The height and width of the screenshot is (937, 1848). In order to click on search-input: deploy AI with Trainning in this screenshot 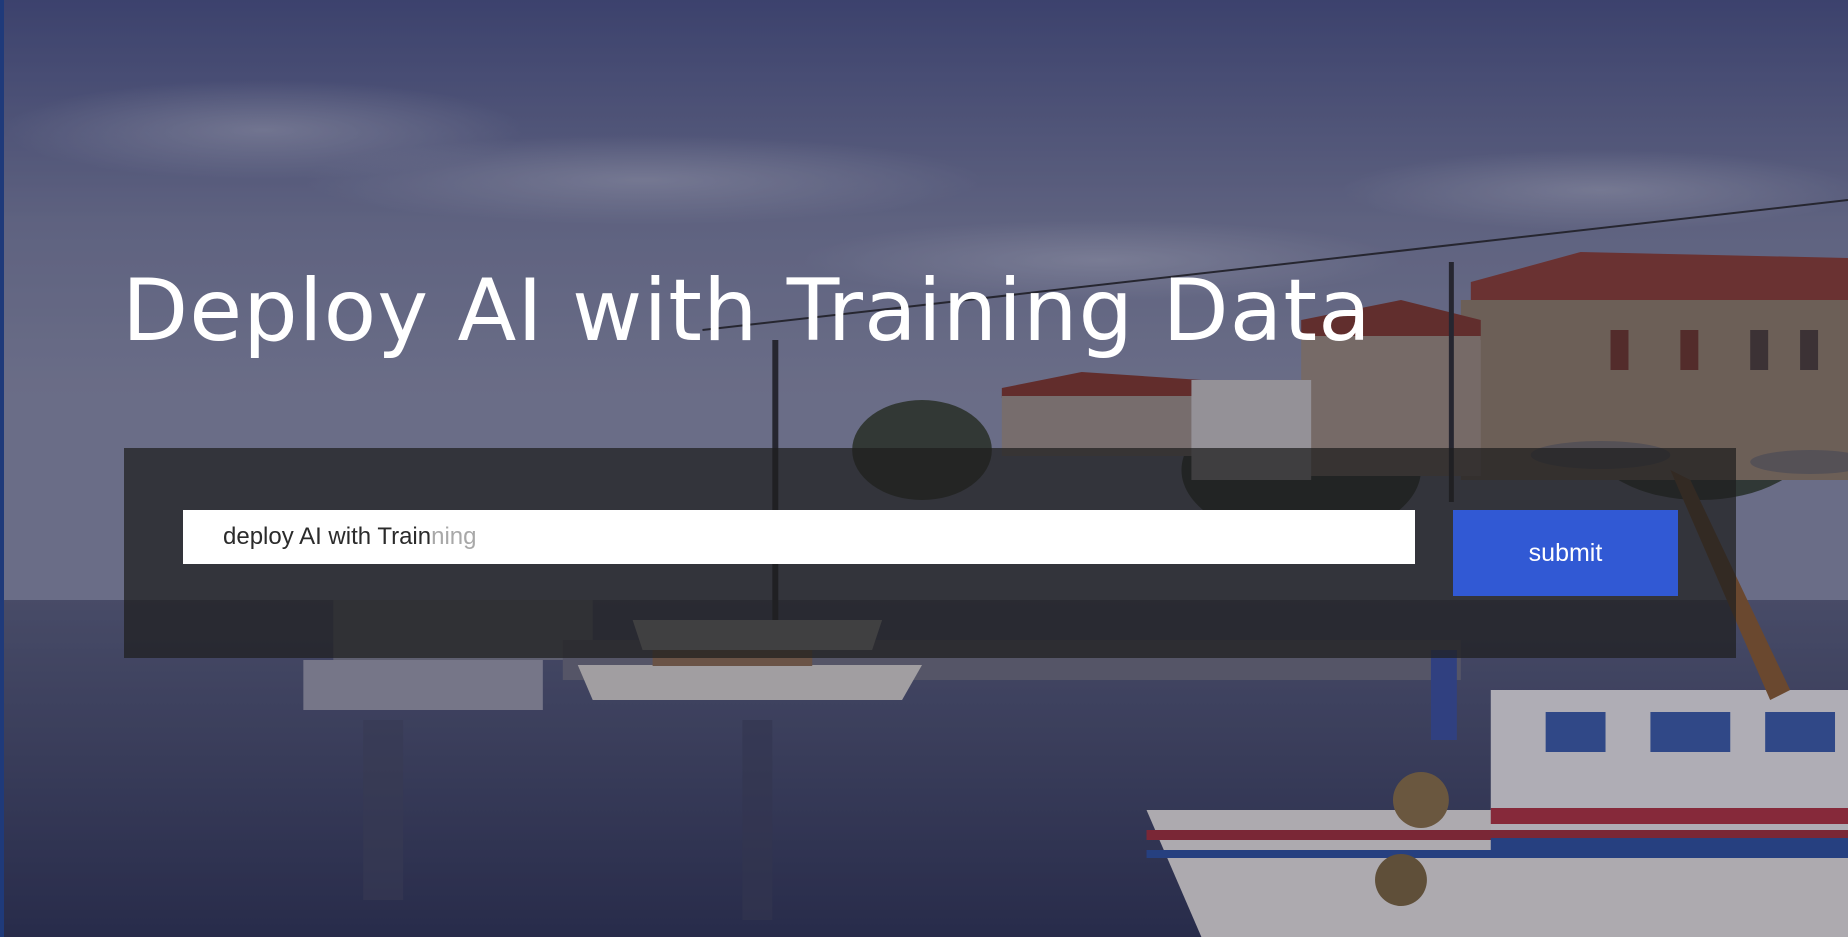, I will do `click(799, 537)`.